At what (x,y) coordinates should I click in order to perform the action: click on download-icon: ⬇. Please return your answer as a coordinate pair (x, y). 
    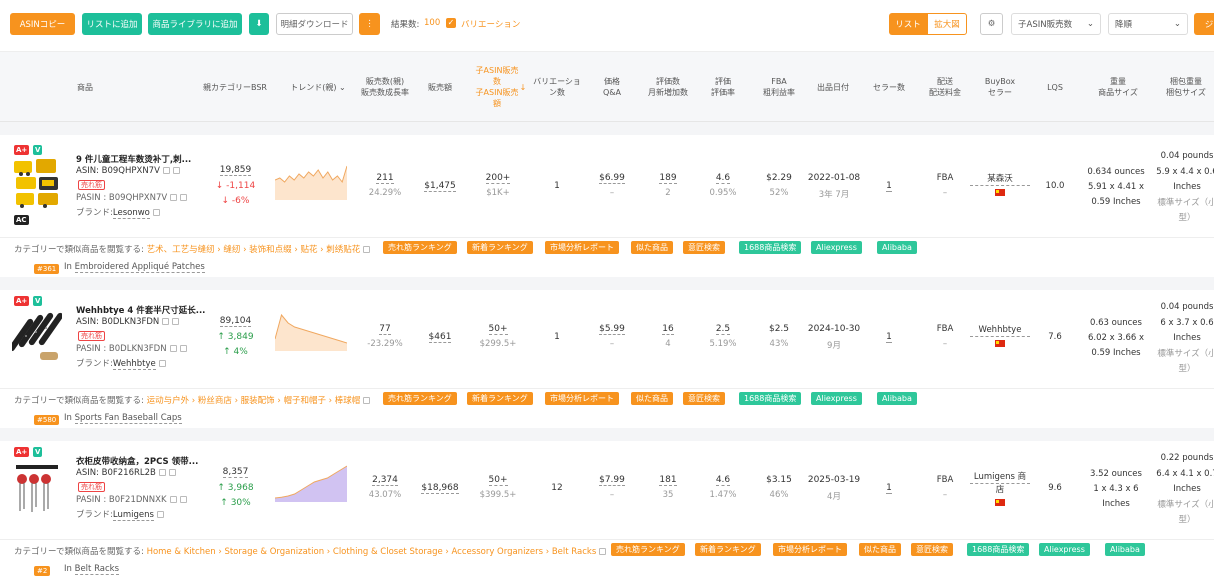
    Looking at the image, I should click on (259, 24).